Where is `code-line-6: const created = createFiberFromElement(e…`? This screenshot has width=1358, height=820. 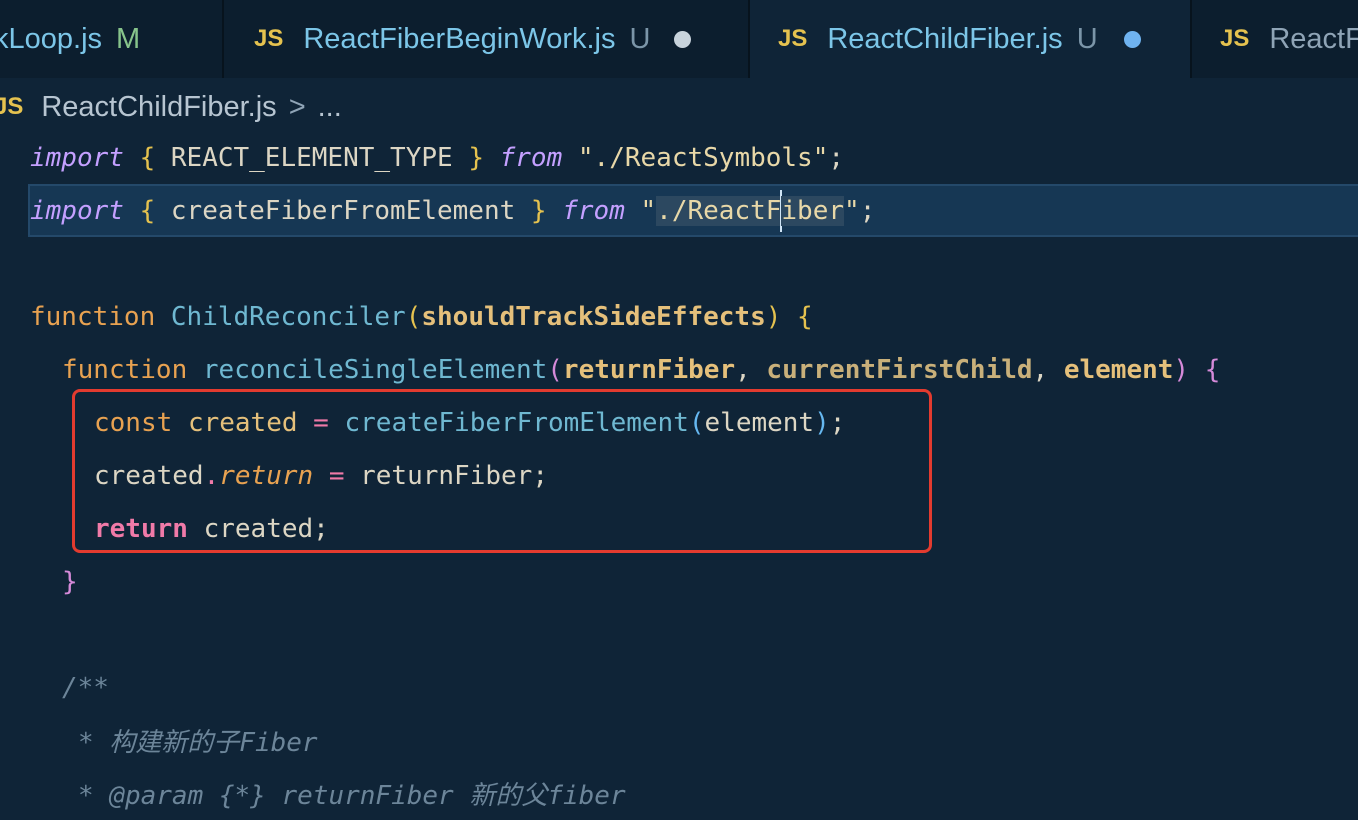
code-line-6: const created = createFiberFromElement(e… is located at coordinates (679, 422).